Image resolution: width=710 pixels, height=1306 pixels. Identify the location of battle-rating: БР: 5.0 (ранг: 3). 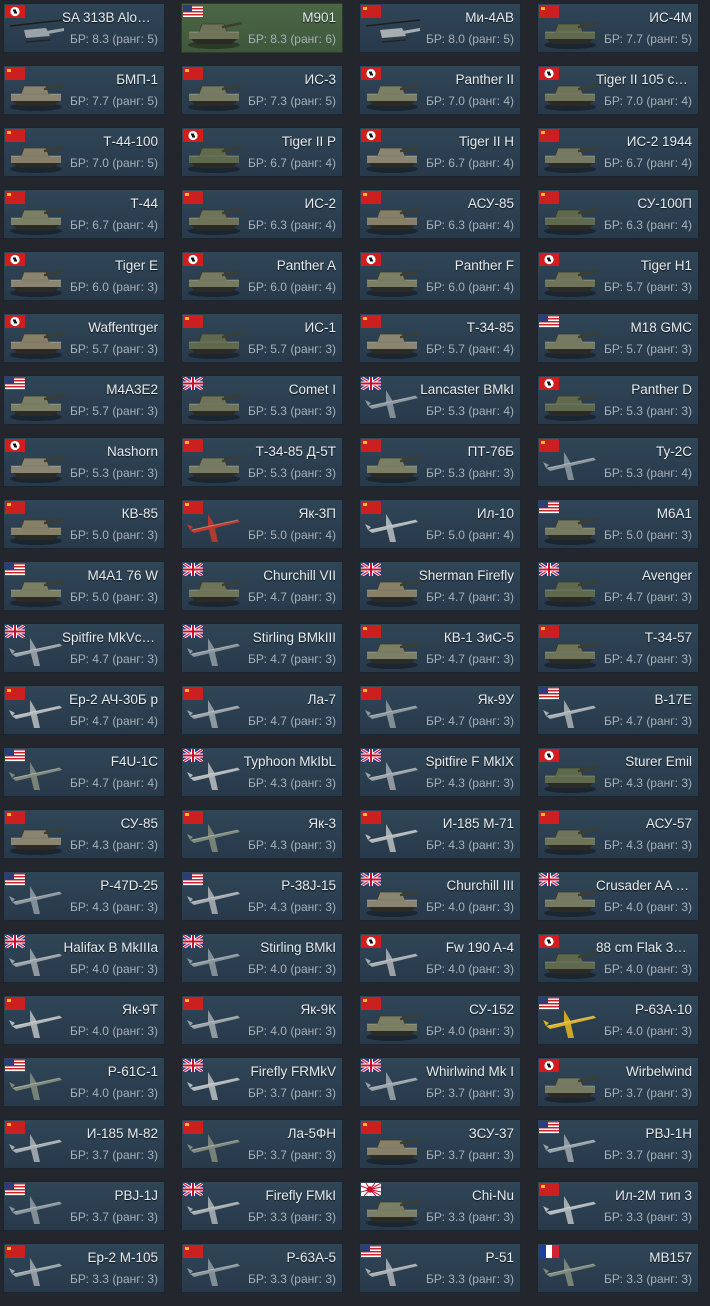
(114, 597).